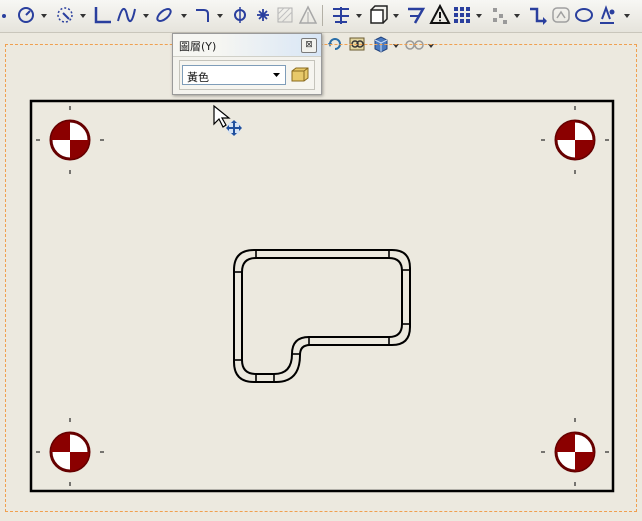 Image resolution: width=642 pixels, height=521 pixels. I want to click on pocket-tangent-ticks, so click(322, 316).